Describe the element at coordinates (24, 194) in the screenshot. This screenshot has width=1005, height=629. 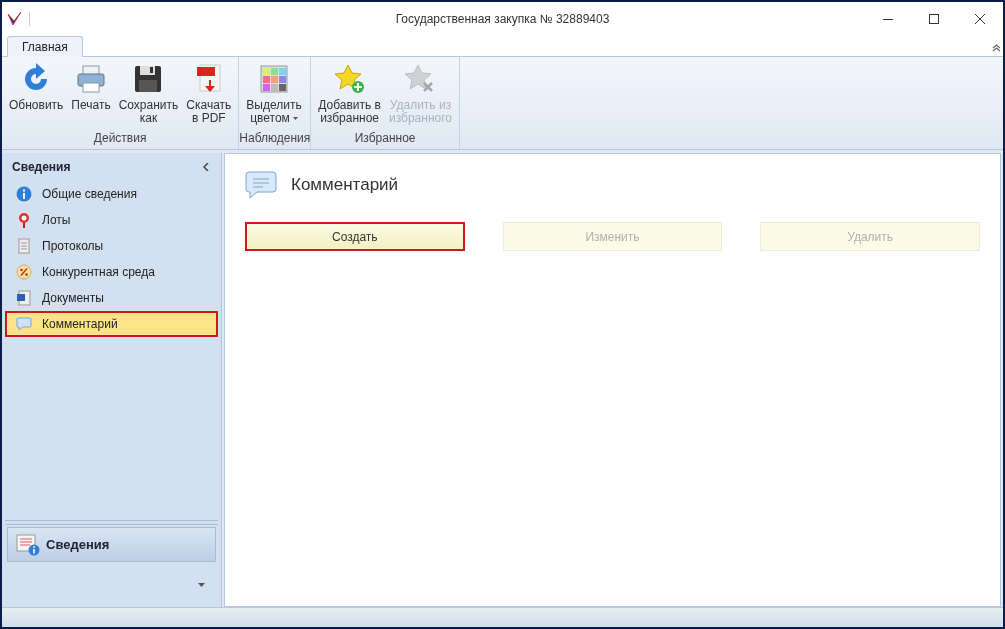
I see `info-icon` at that location.